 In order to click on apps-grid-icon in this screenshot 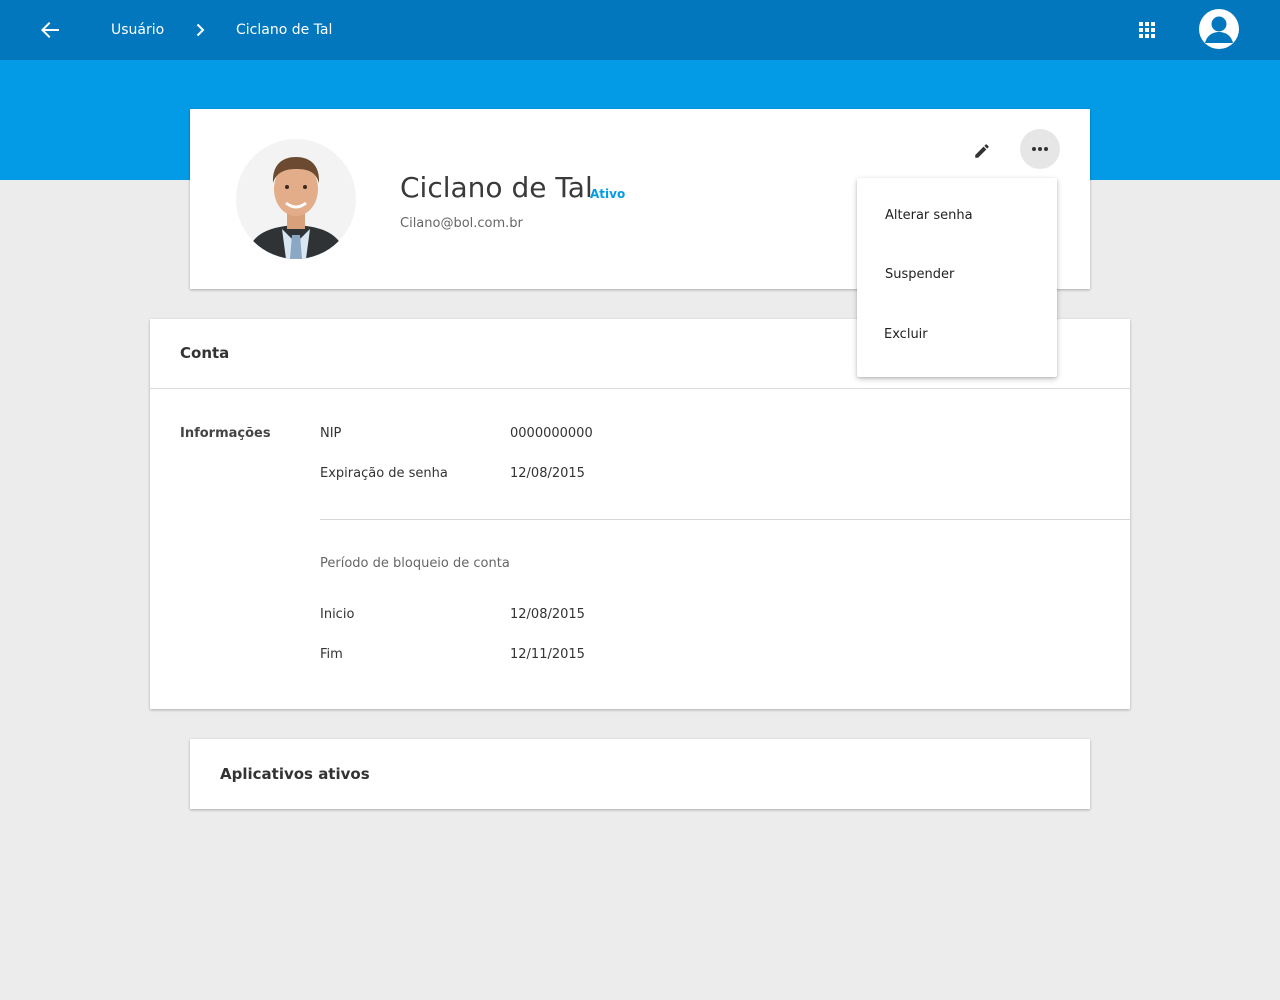, I will do `click(1147, 30)`.